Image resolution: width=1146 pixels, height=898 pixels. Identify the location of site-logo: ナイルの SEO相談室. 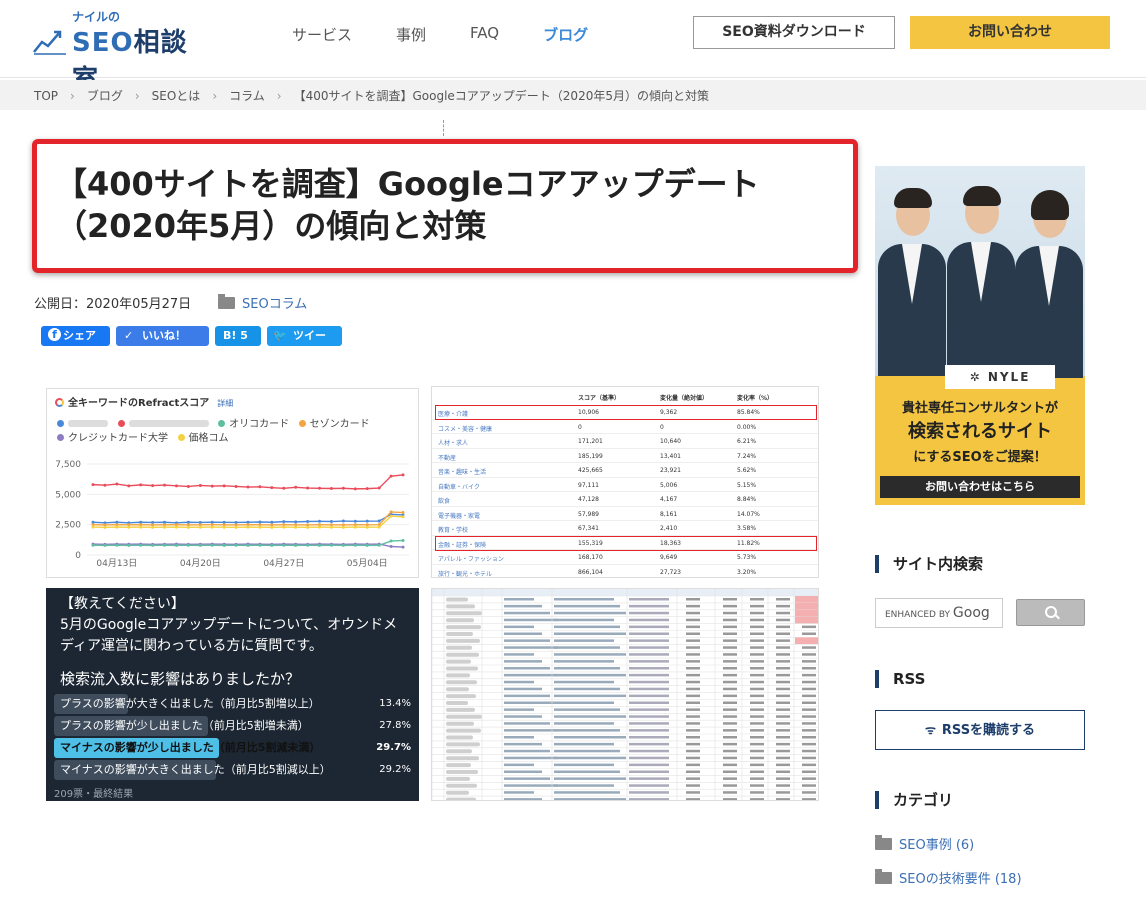
(112, 51).